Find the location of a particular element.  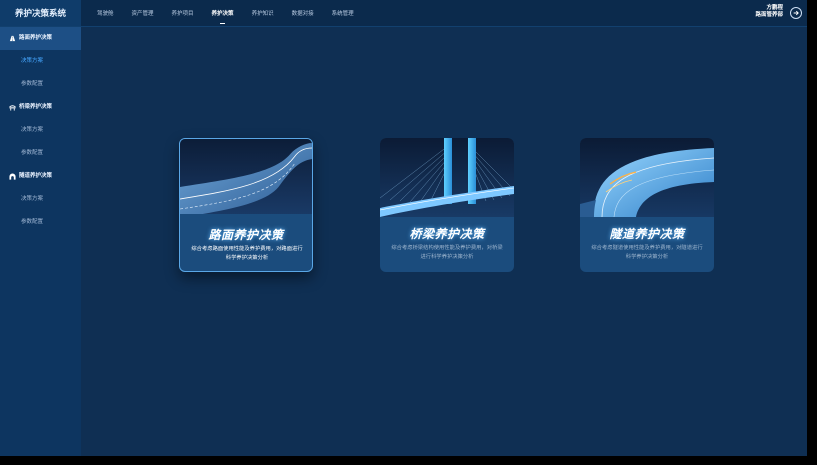

card-description: 综合考虑隧道使用性能及养护费用，对隧道进行科学养护决策分析 is located at coordinates (647, 252).